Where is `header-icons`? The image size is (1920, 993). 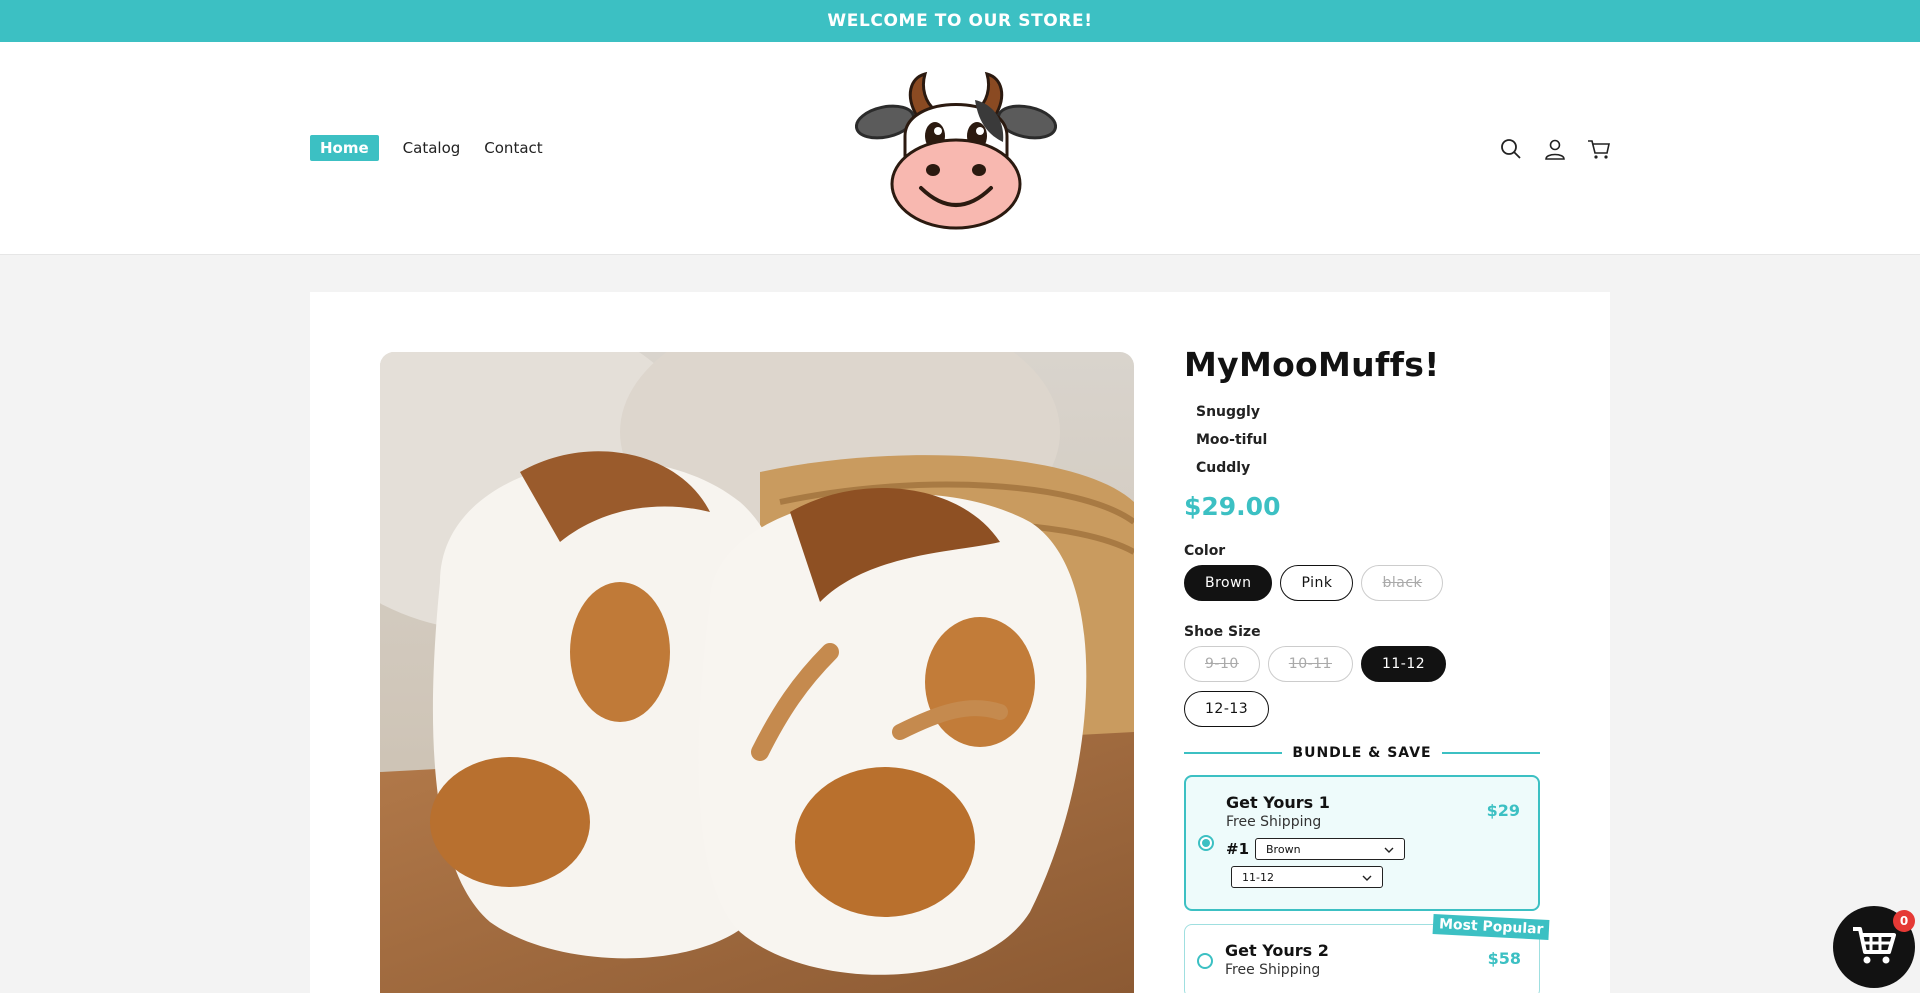 header-icons is located at coordinates (1562, 149).